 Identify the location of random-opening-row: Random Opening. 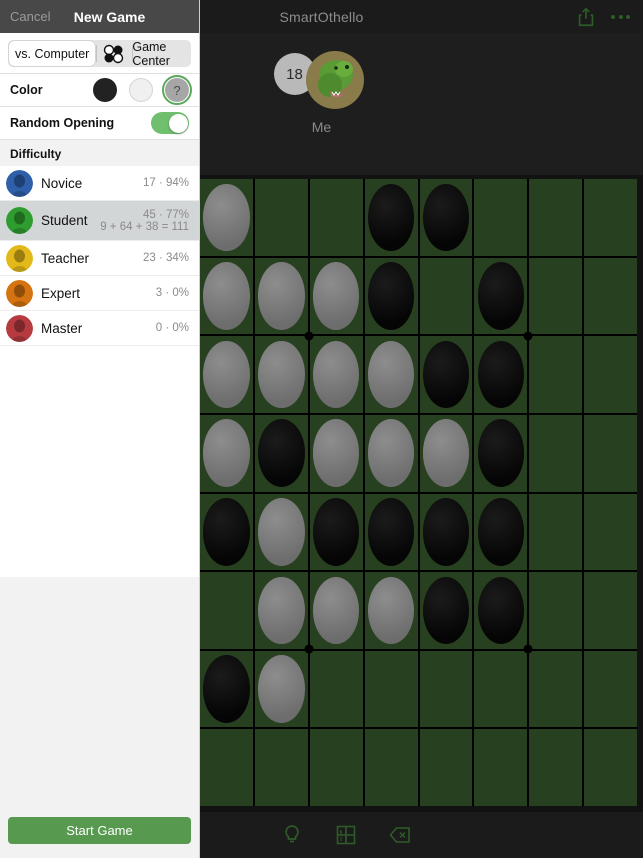
(99, 122).